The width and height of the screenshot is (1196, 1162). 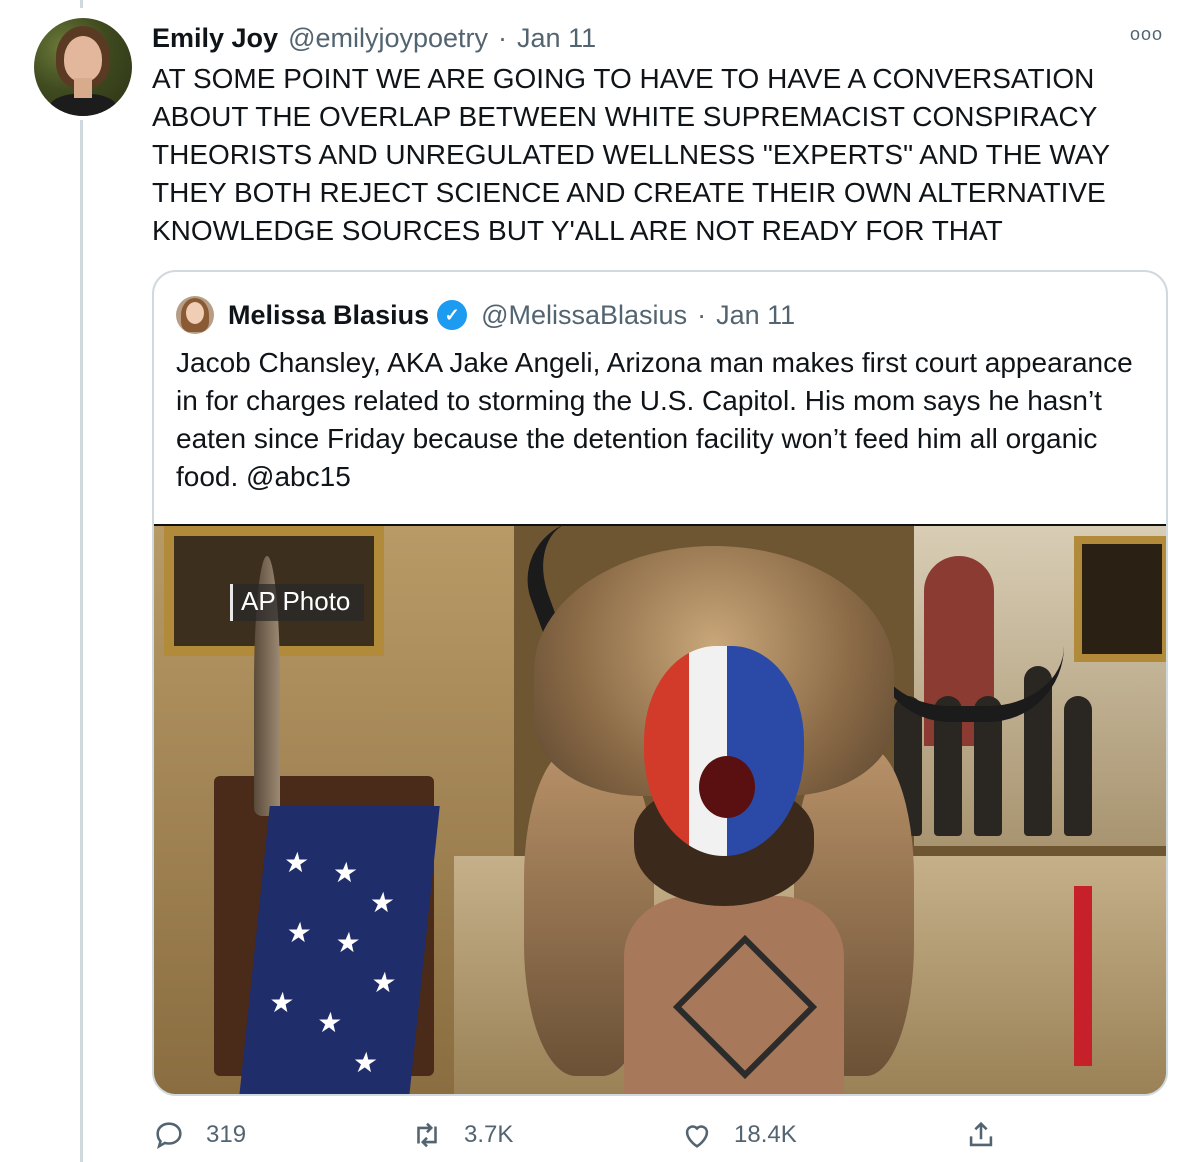 What do you see at coordinates (169, 1136) in the screenshot?
I see `reply-icon` at bounding box center [169, 1136].